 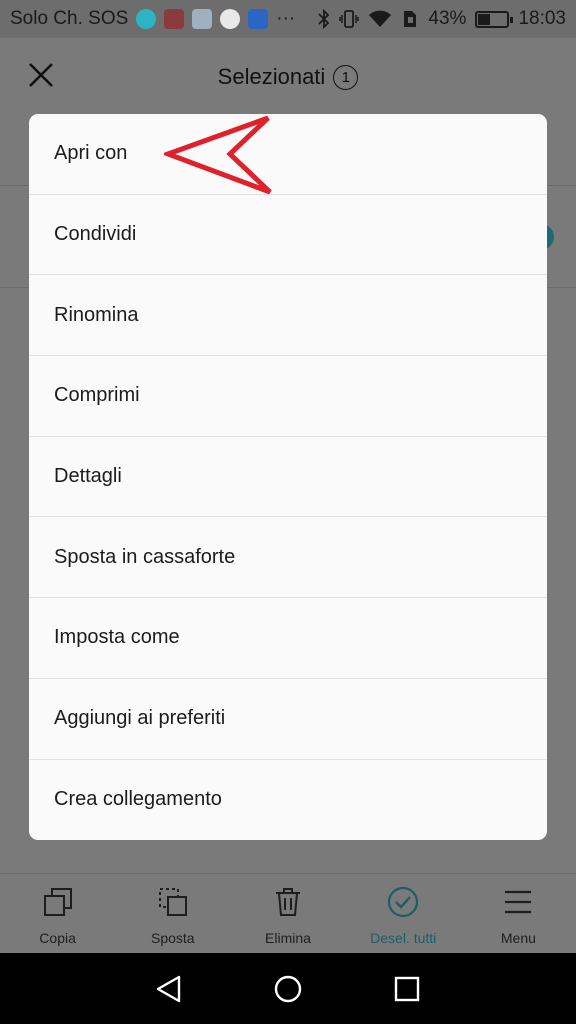 What do you see at coordinates (57, 902) in the screenshot?
I see `copy-icon` at bounding box center [57, 902].